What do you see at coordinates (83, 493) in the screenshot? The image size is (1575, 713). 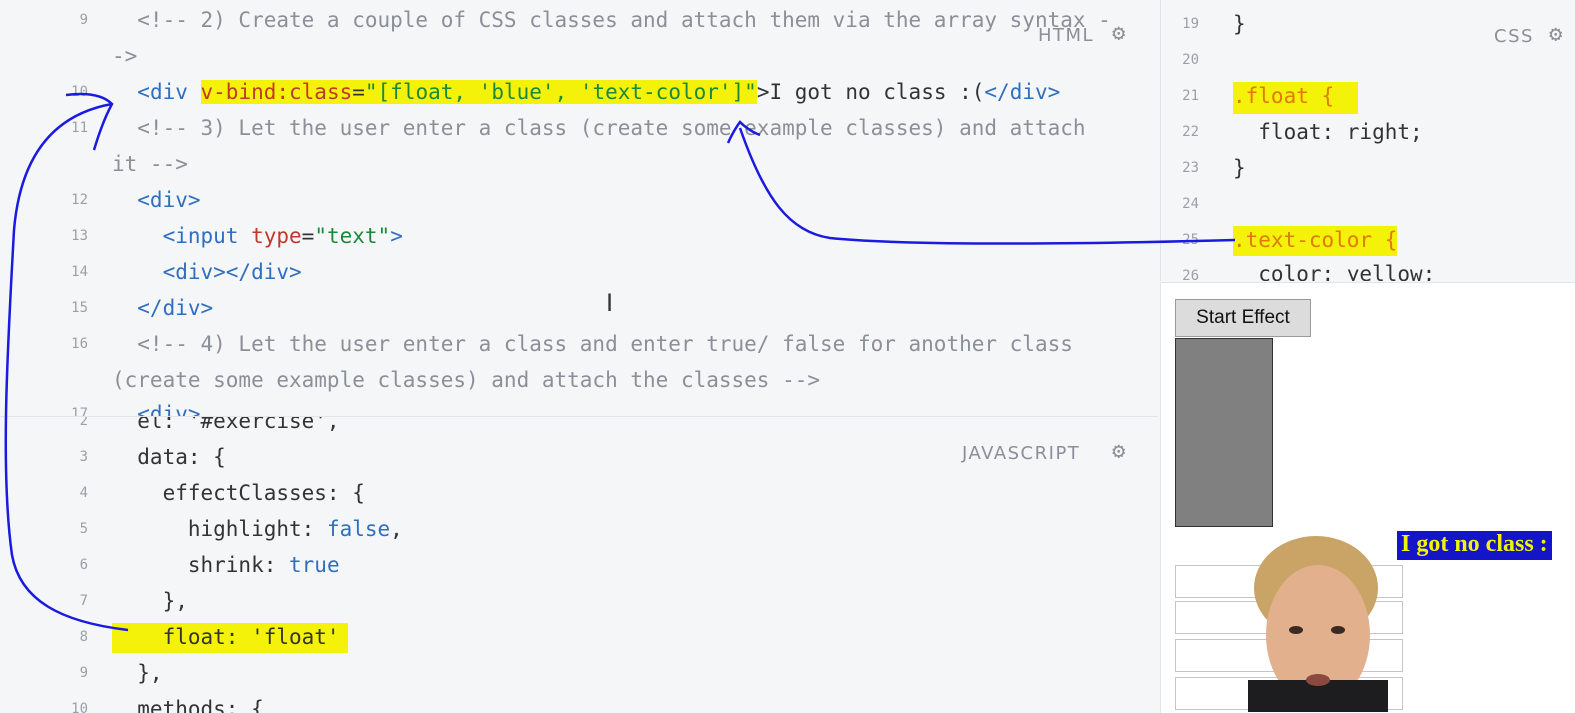 I see `line-number: 4` at bounding box center [83, 493].